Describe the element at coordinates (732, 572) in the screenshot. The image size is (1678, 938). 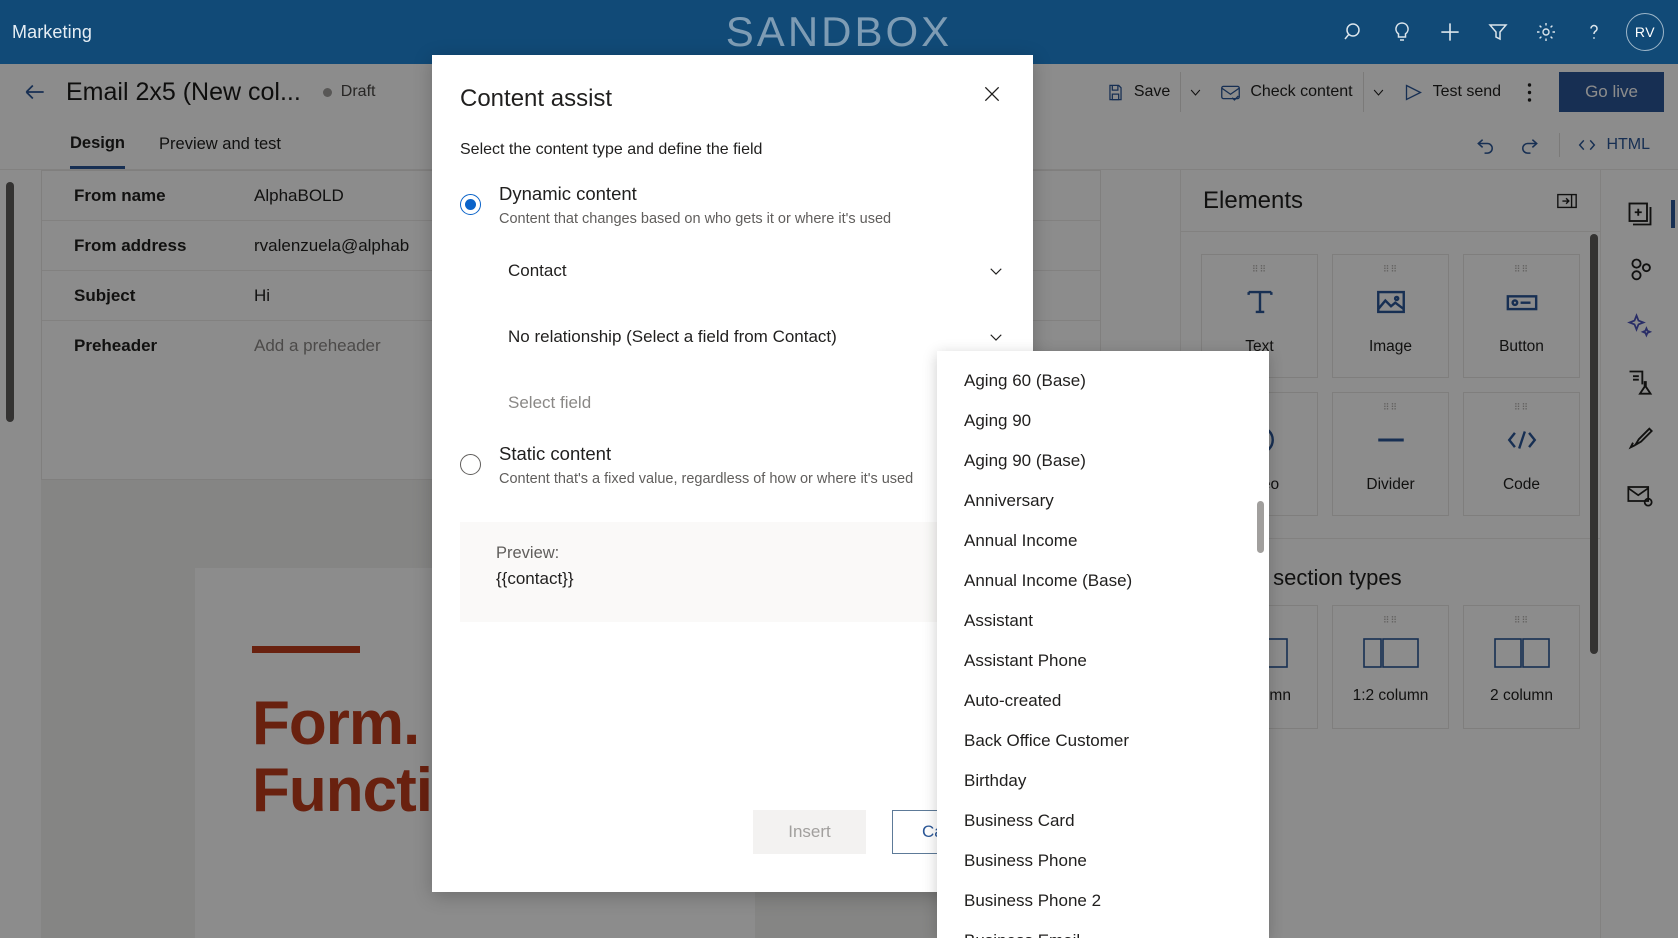
I see `preview-box: Preview: {{contact}}` at that location.